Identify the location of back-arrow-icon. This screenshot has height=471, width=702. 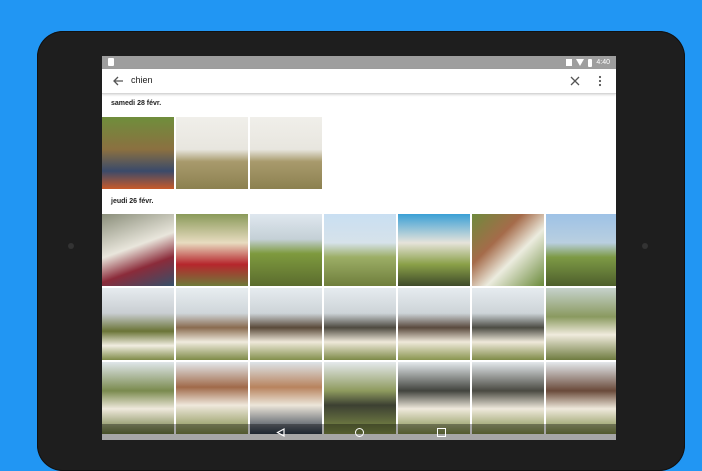
(118, 81).